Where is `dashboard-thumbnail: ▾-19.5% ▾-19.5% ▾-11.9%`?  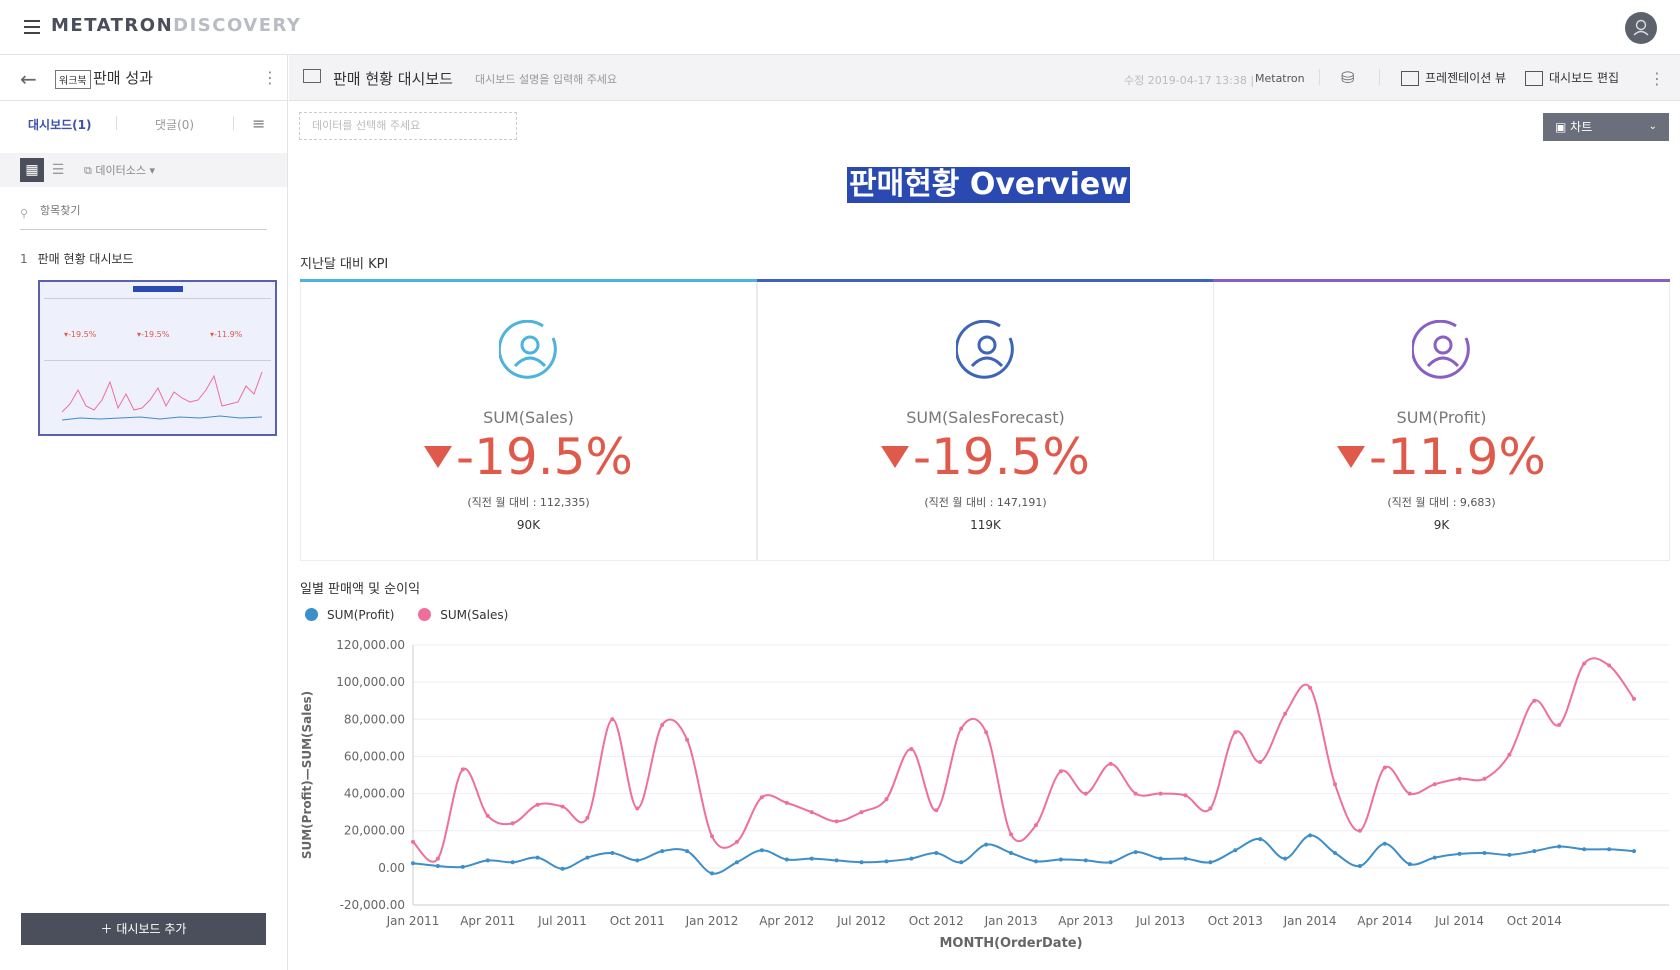 dashboard-thumbnail: ▾-19.5% ▾-19.5% ▾-11.9% is located at coordinates (157, 358).